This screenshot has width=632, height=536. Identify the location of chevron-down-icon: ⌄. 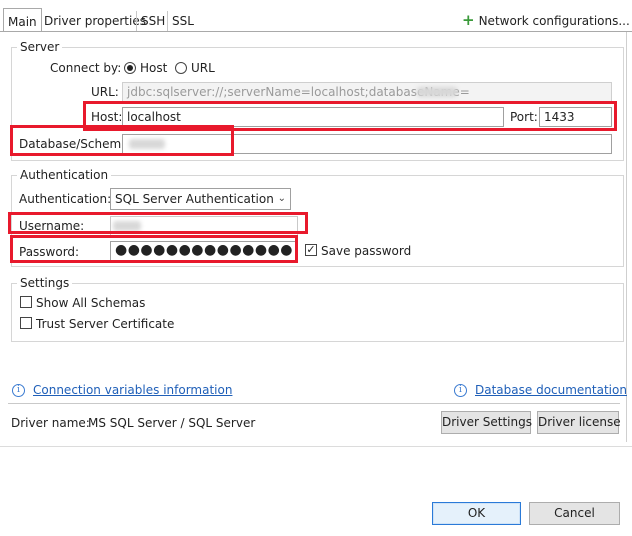
(281, 198).